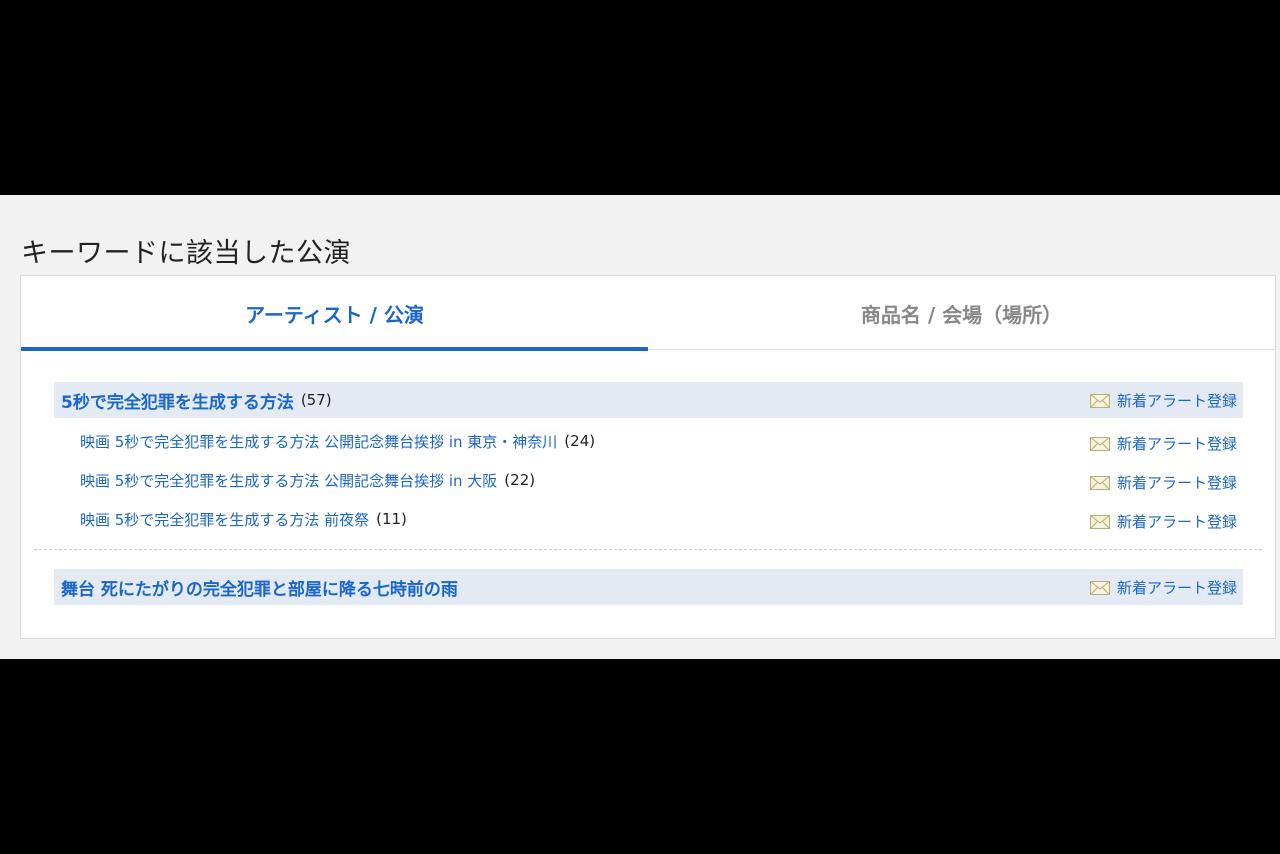 The height and width of the screenshot is (854, 1280). I want to click on performance-count: (11), so click(391, 519).